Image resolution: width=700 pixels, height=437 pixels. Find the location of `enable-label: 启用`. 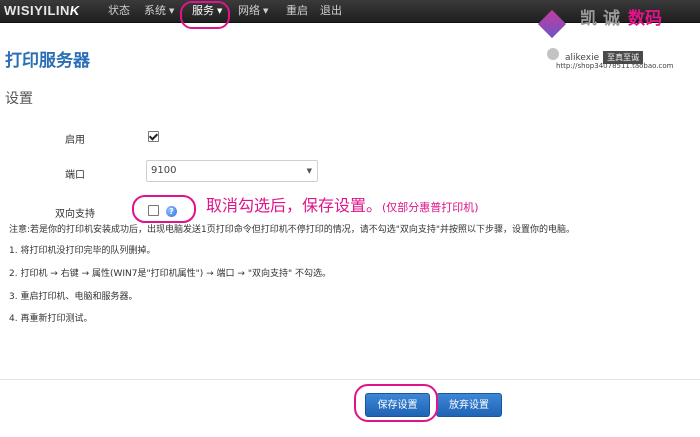

enable-label: 启用 is located at coordinates (75, 140).